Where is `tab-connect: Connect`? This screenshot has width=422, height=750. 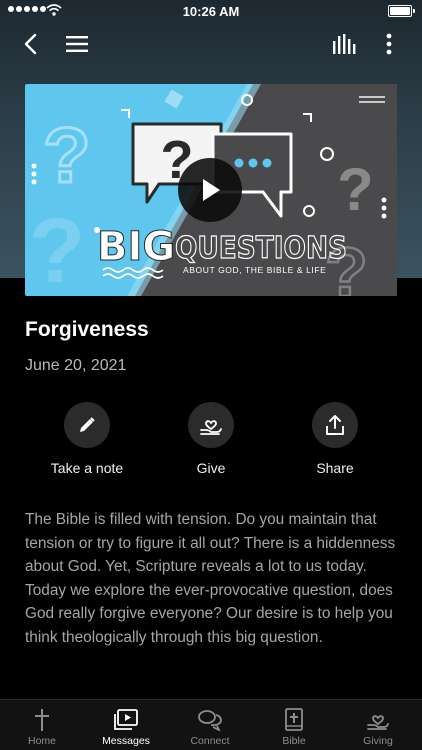 tab-connect: Connect is located at coordinates (210, 725).